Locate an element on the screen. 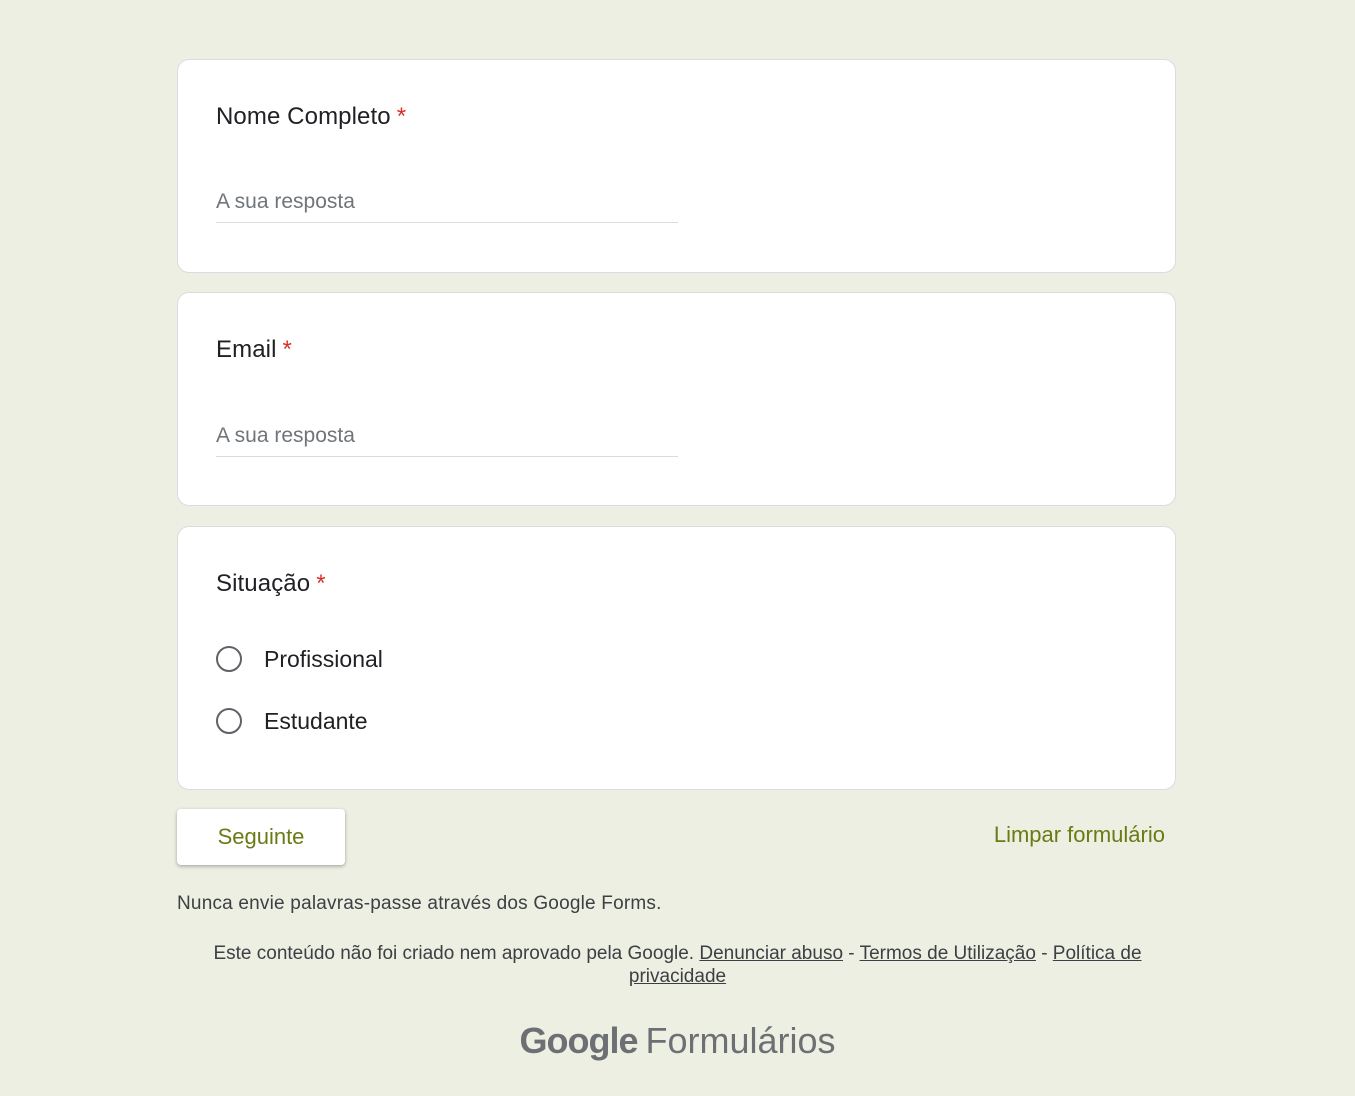 This screenshot has height=1096, width=1355. question-card-email: Email * is located at coordinates (676, 399).